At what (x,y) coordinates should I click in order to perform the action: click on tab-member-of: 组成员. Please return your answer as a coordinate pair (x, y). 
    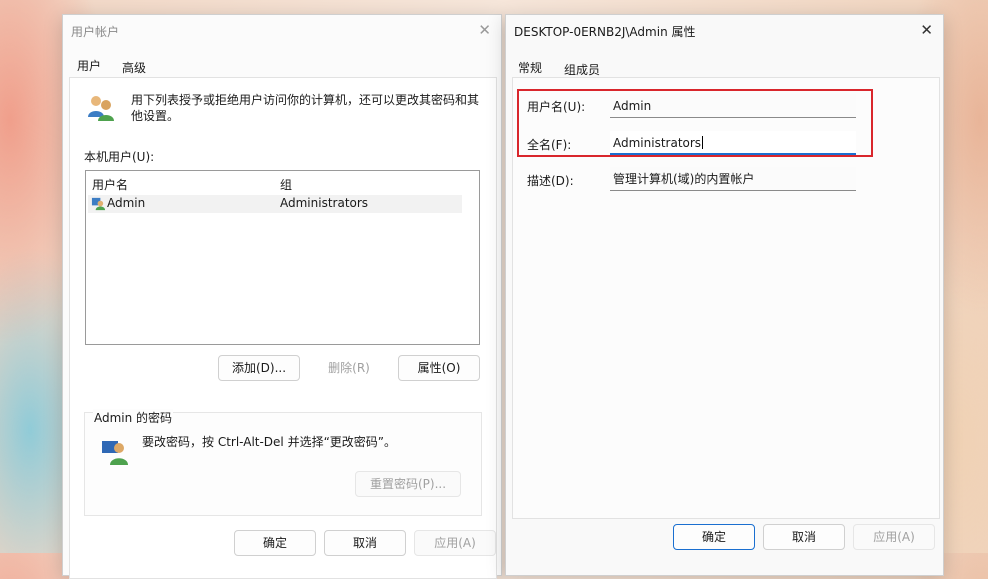
    Looking at the image, I should click on (582, 69).